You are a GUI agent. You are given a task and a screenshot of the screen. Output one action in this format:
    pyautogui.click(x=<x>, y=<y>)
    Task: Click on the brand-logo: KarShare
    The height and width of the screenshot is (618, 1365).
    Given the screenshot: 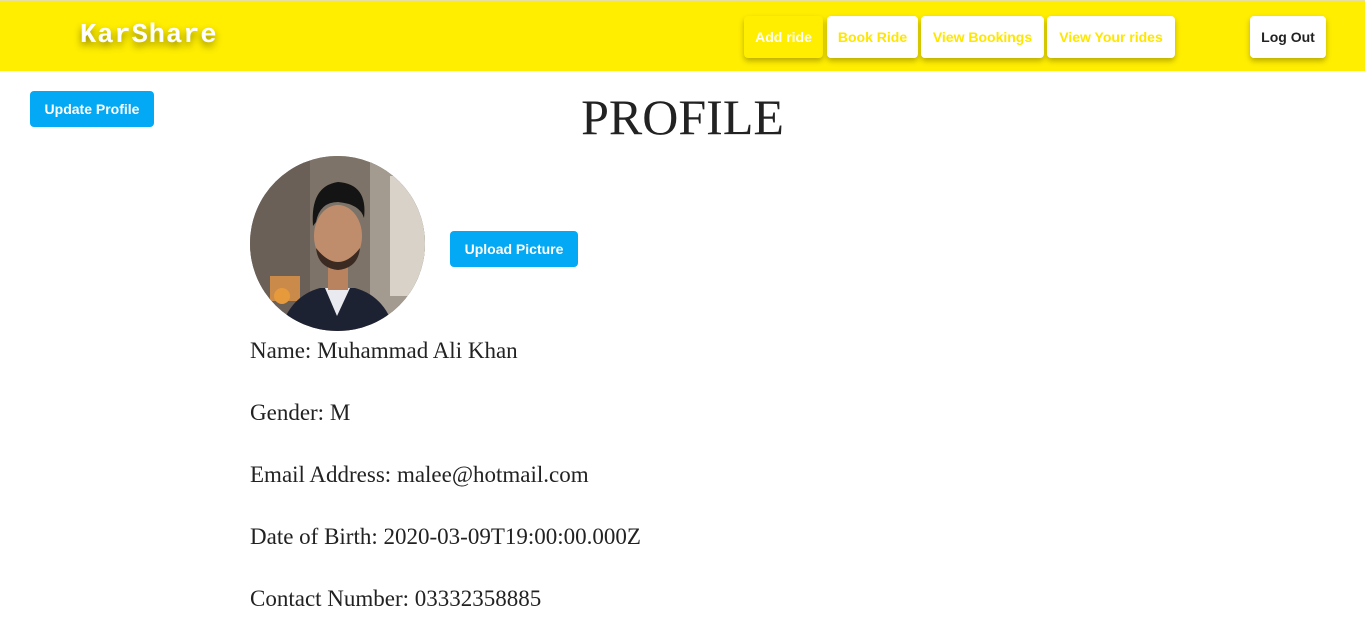 What is the action you would take?
    pyautogui.click(x=149, y=36)
    